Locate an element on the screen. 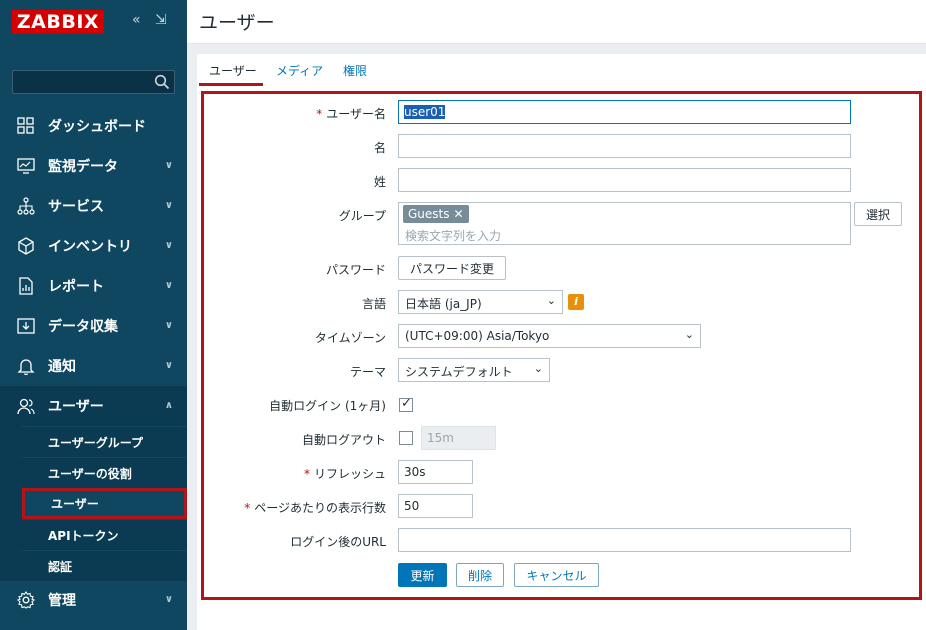 Image resolution: width=926 pixels, height=630 pixels. info-icon: i is located at coordinates (576, 302).